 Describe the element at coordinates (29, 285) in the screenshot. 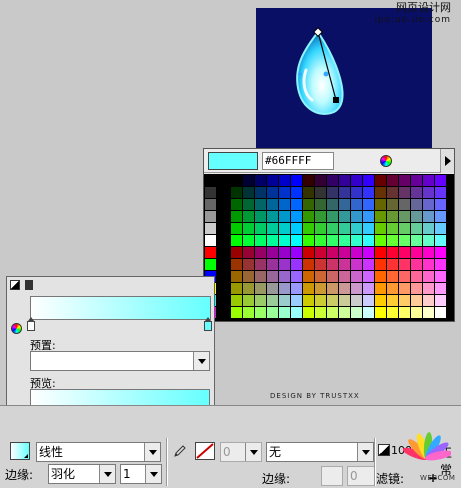

I see `opacity-mode-icon` at that location.